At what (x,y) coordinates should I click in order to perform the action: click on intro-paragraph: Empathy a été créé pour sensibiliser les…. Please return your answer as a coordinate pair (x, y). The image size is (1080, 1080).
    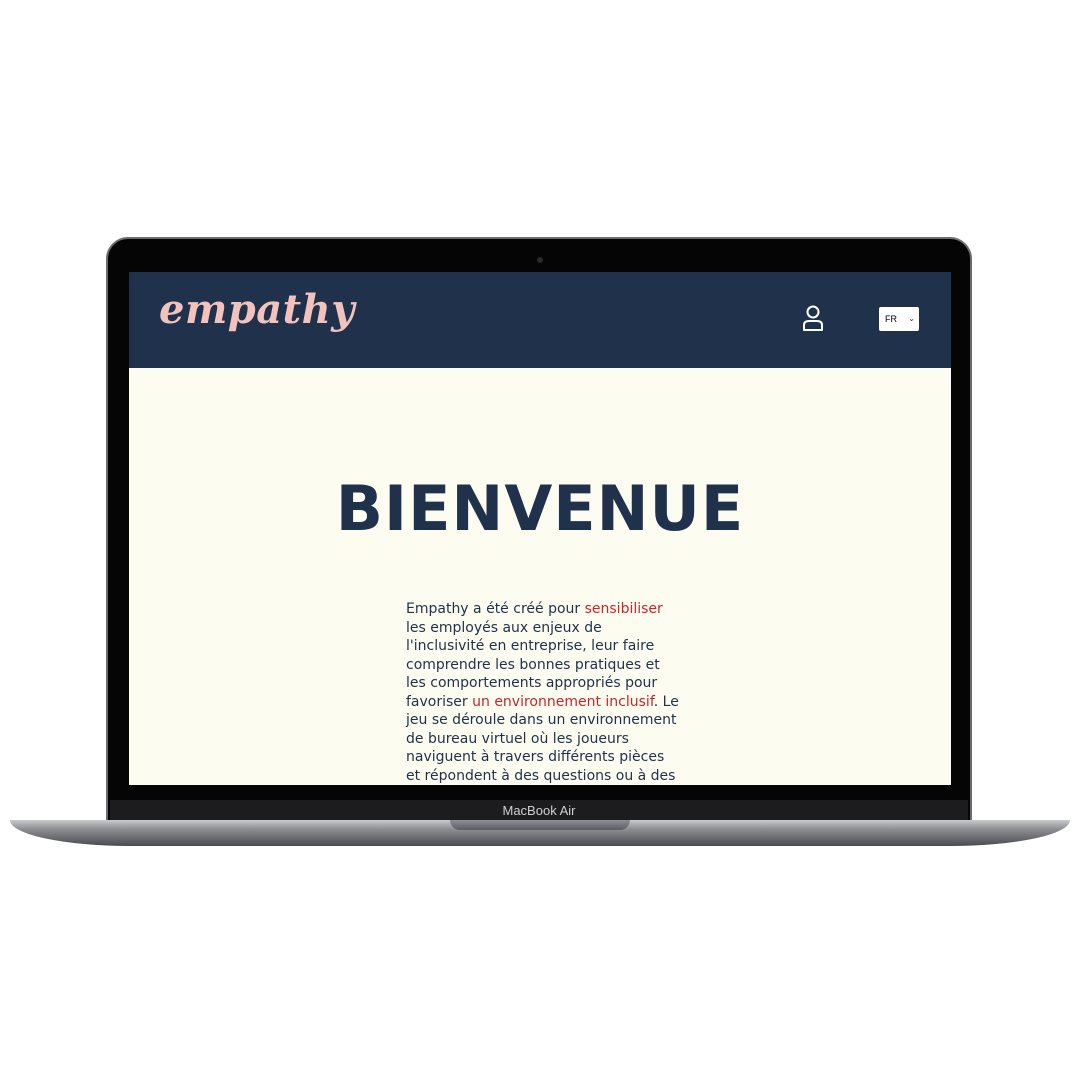
    Looking at the image, I should click on (543, 692).